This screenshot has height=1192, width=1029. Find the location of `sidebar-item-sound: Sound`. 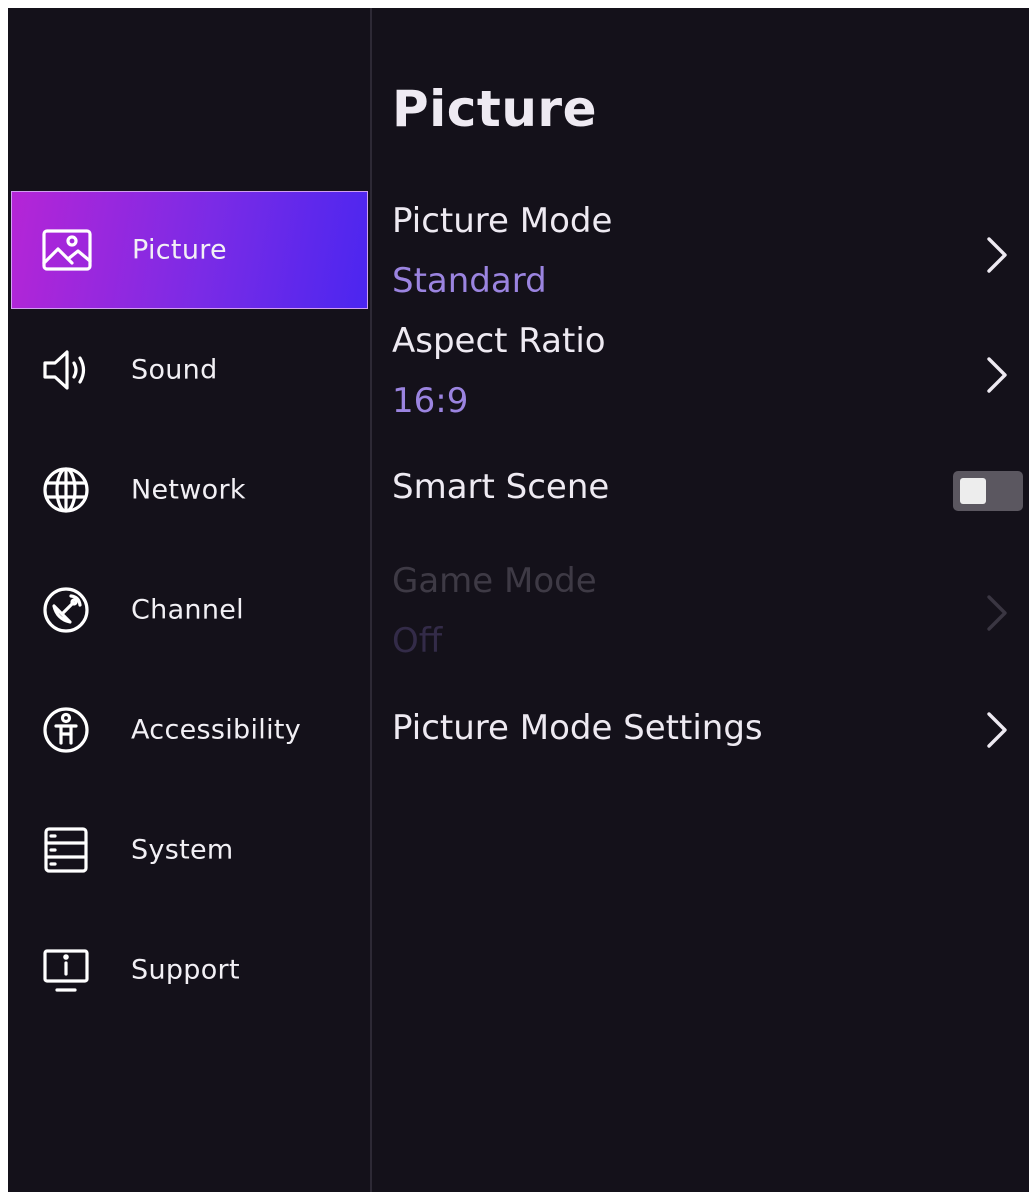

sidebar-item-sound: Sound is located at coordinates (189, 370).